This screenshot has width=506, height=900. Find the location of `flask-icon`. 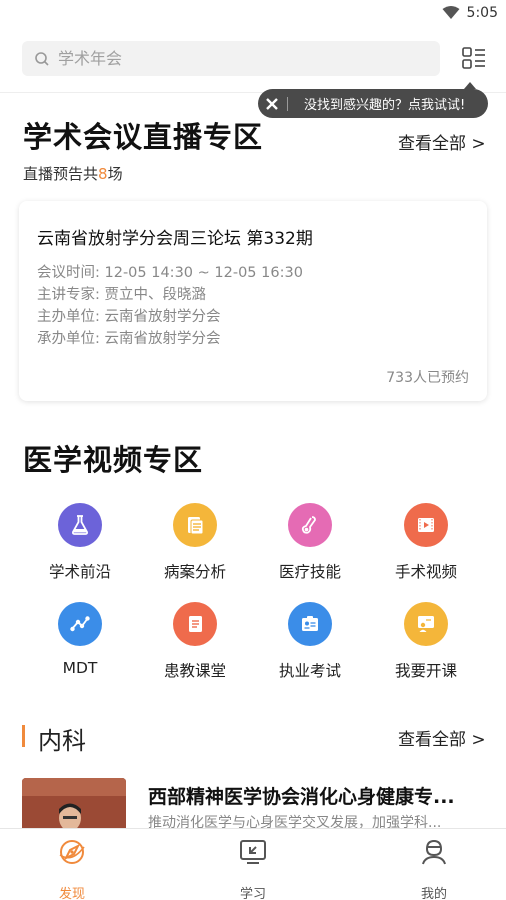

flask-icon is located at coordinates (80, 525).